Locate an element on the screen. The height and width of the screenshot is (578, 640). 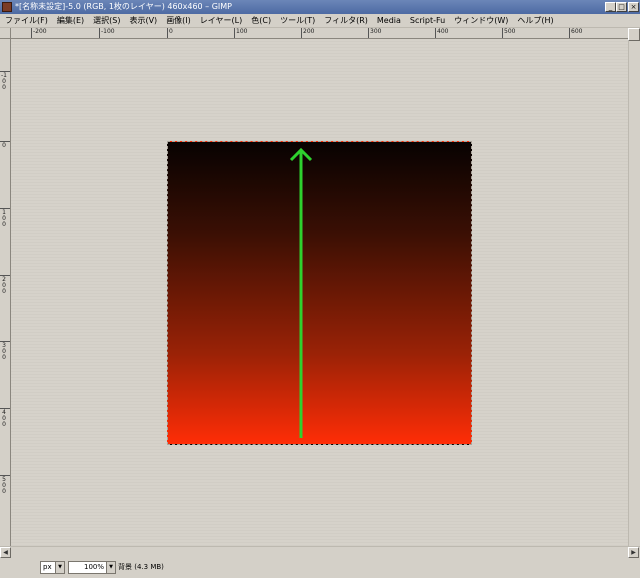
vertical-scrollbar is located at coordinates (634, 293).